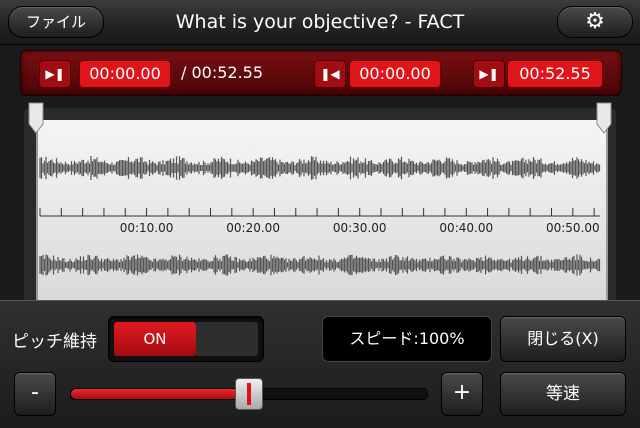  I want to click on speed-display: スピード:100%, so click(407, 339).